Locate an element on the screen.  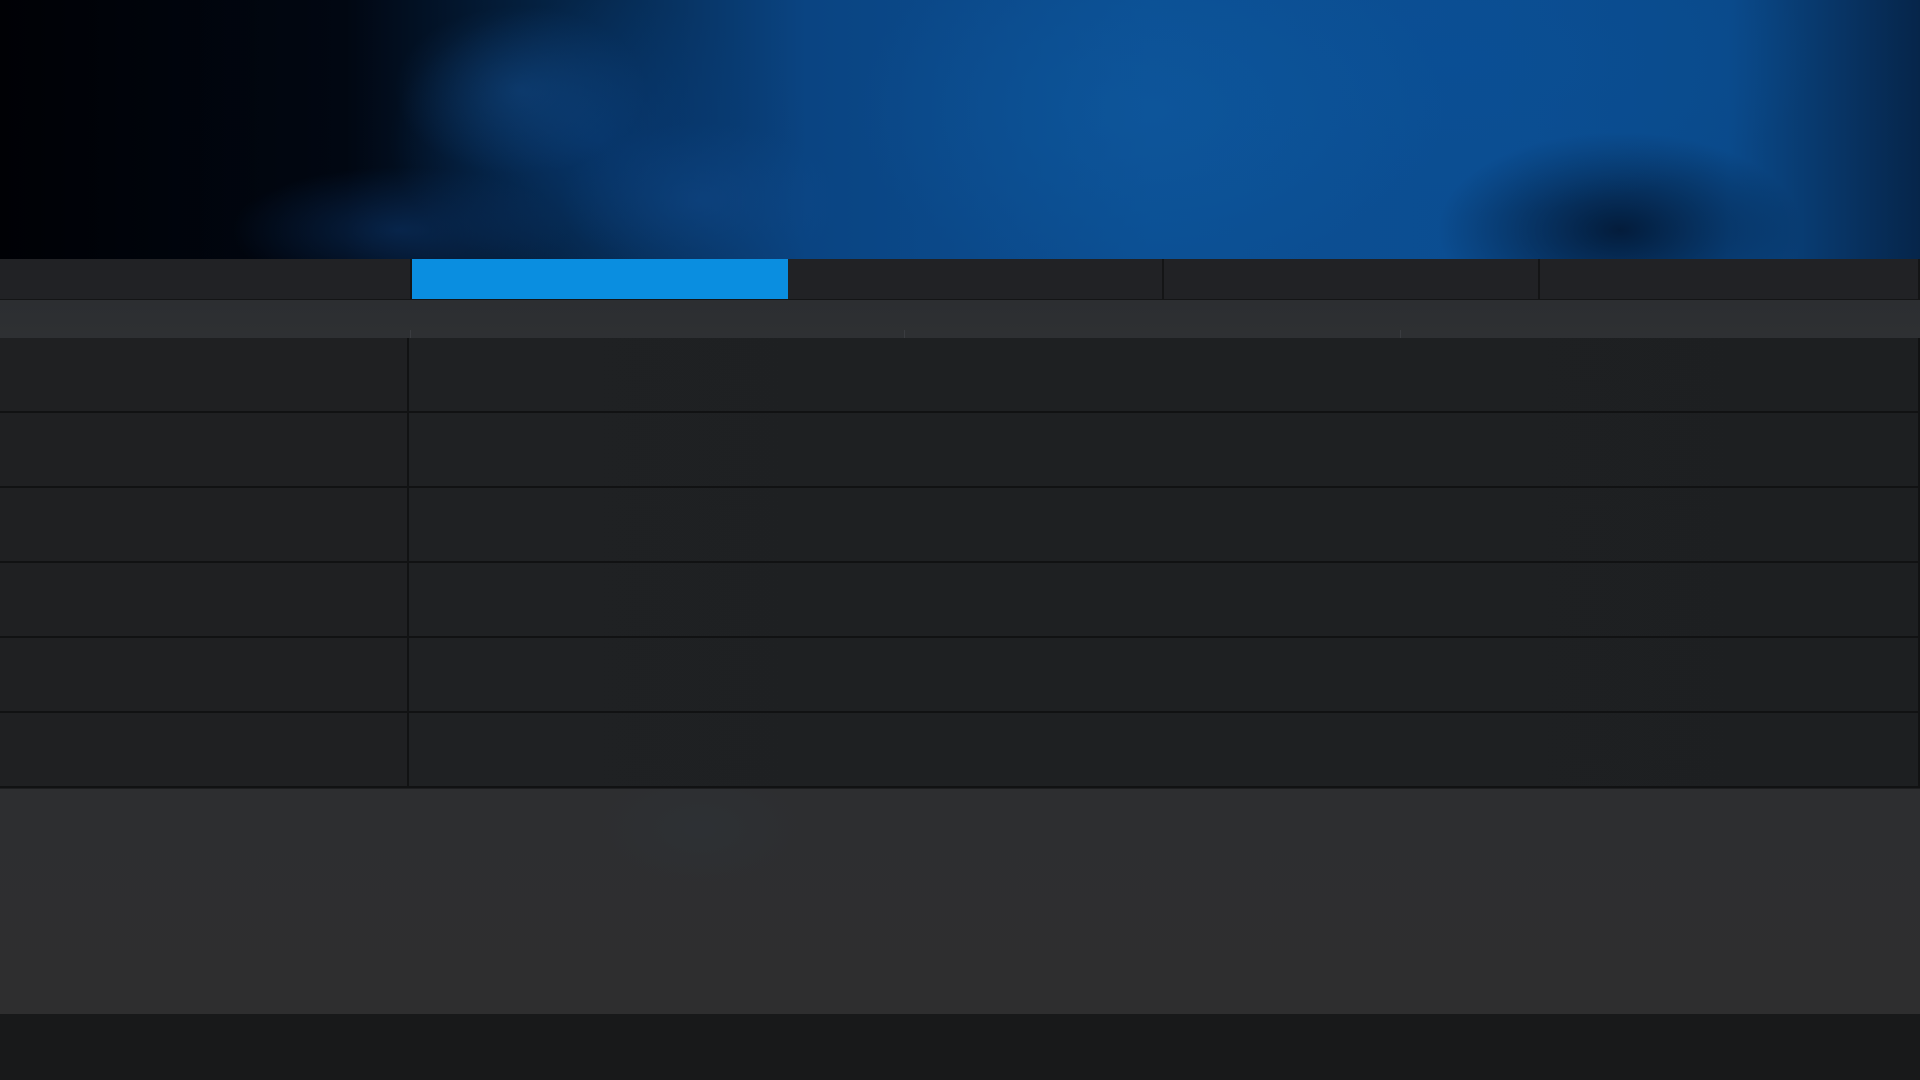
tab-bar is located at coordinates (960, 279).